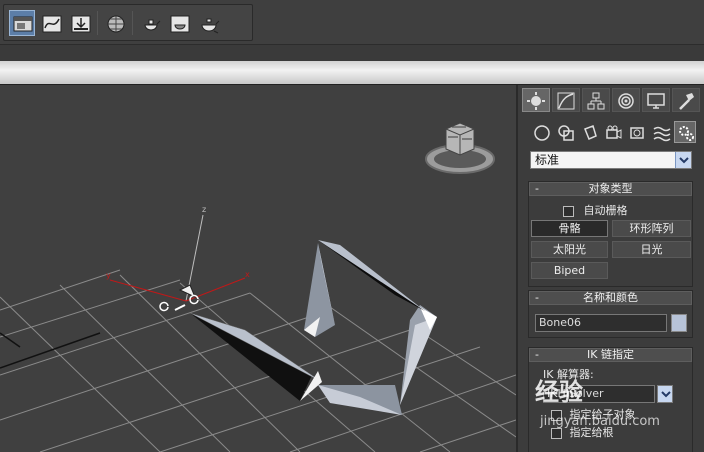 The image size is (704, 452). I want to click on render-frame-button, so click(150, 23).